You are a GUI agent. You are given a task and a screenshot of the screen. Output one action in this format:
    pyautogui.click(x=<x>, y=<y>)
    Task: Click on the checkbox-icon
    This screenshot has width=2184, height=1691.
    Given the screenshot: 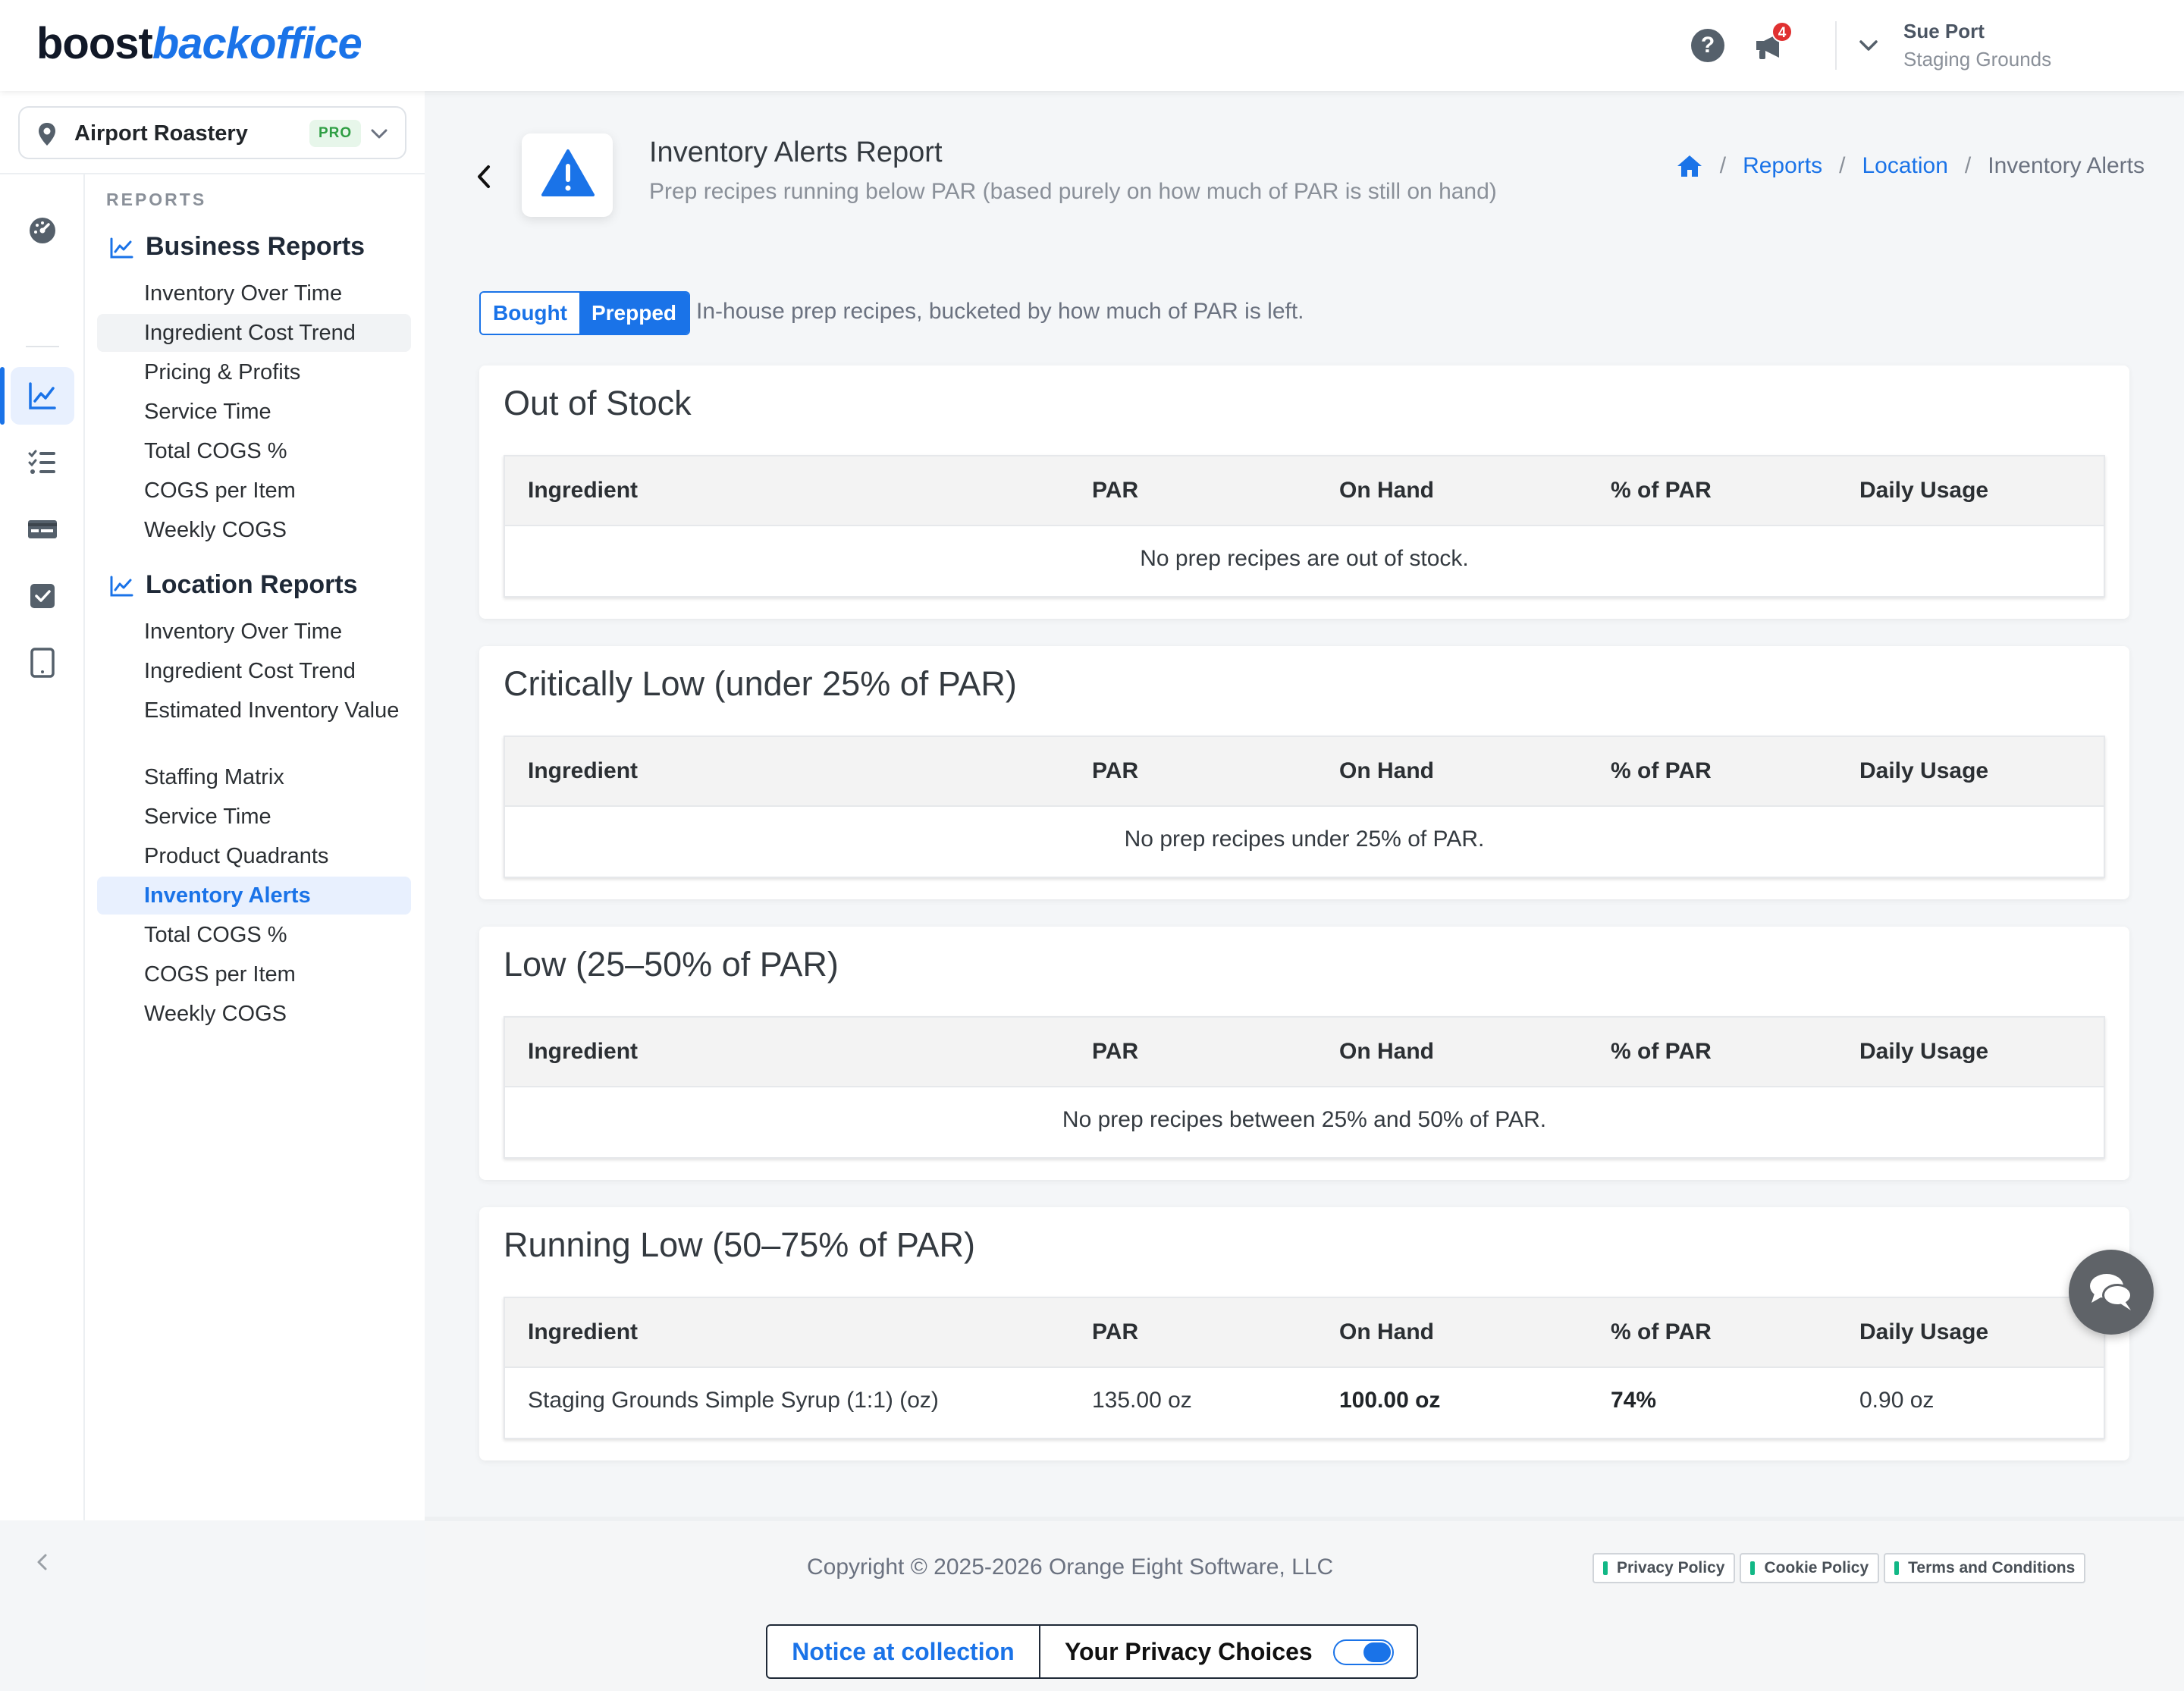 What is the action you would take?
    pyautogui.click(x=42, y=596)
    